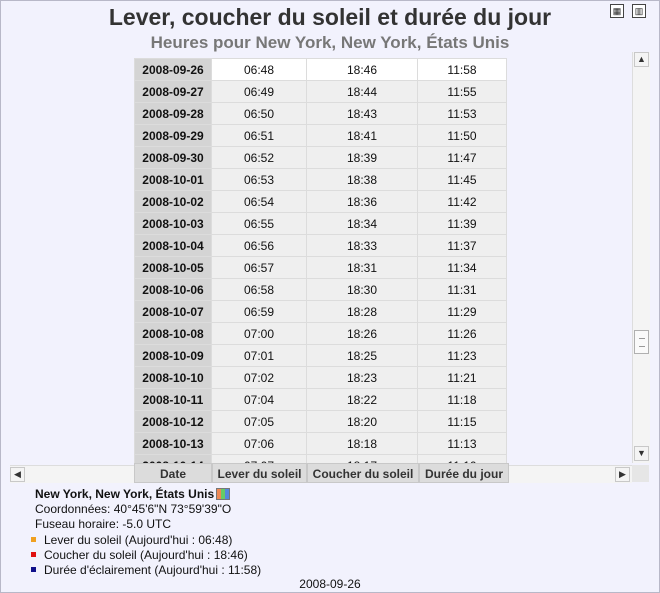  I want to click on cell-sunrise: 06:59, so click(259, 311).